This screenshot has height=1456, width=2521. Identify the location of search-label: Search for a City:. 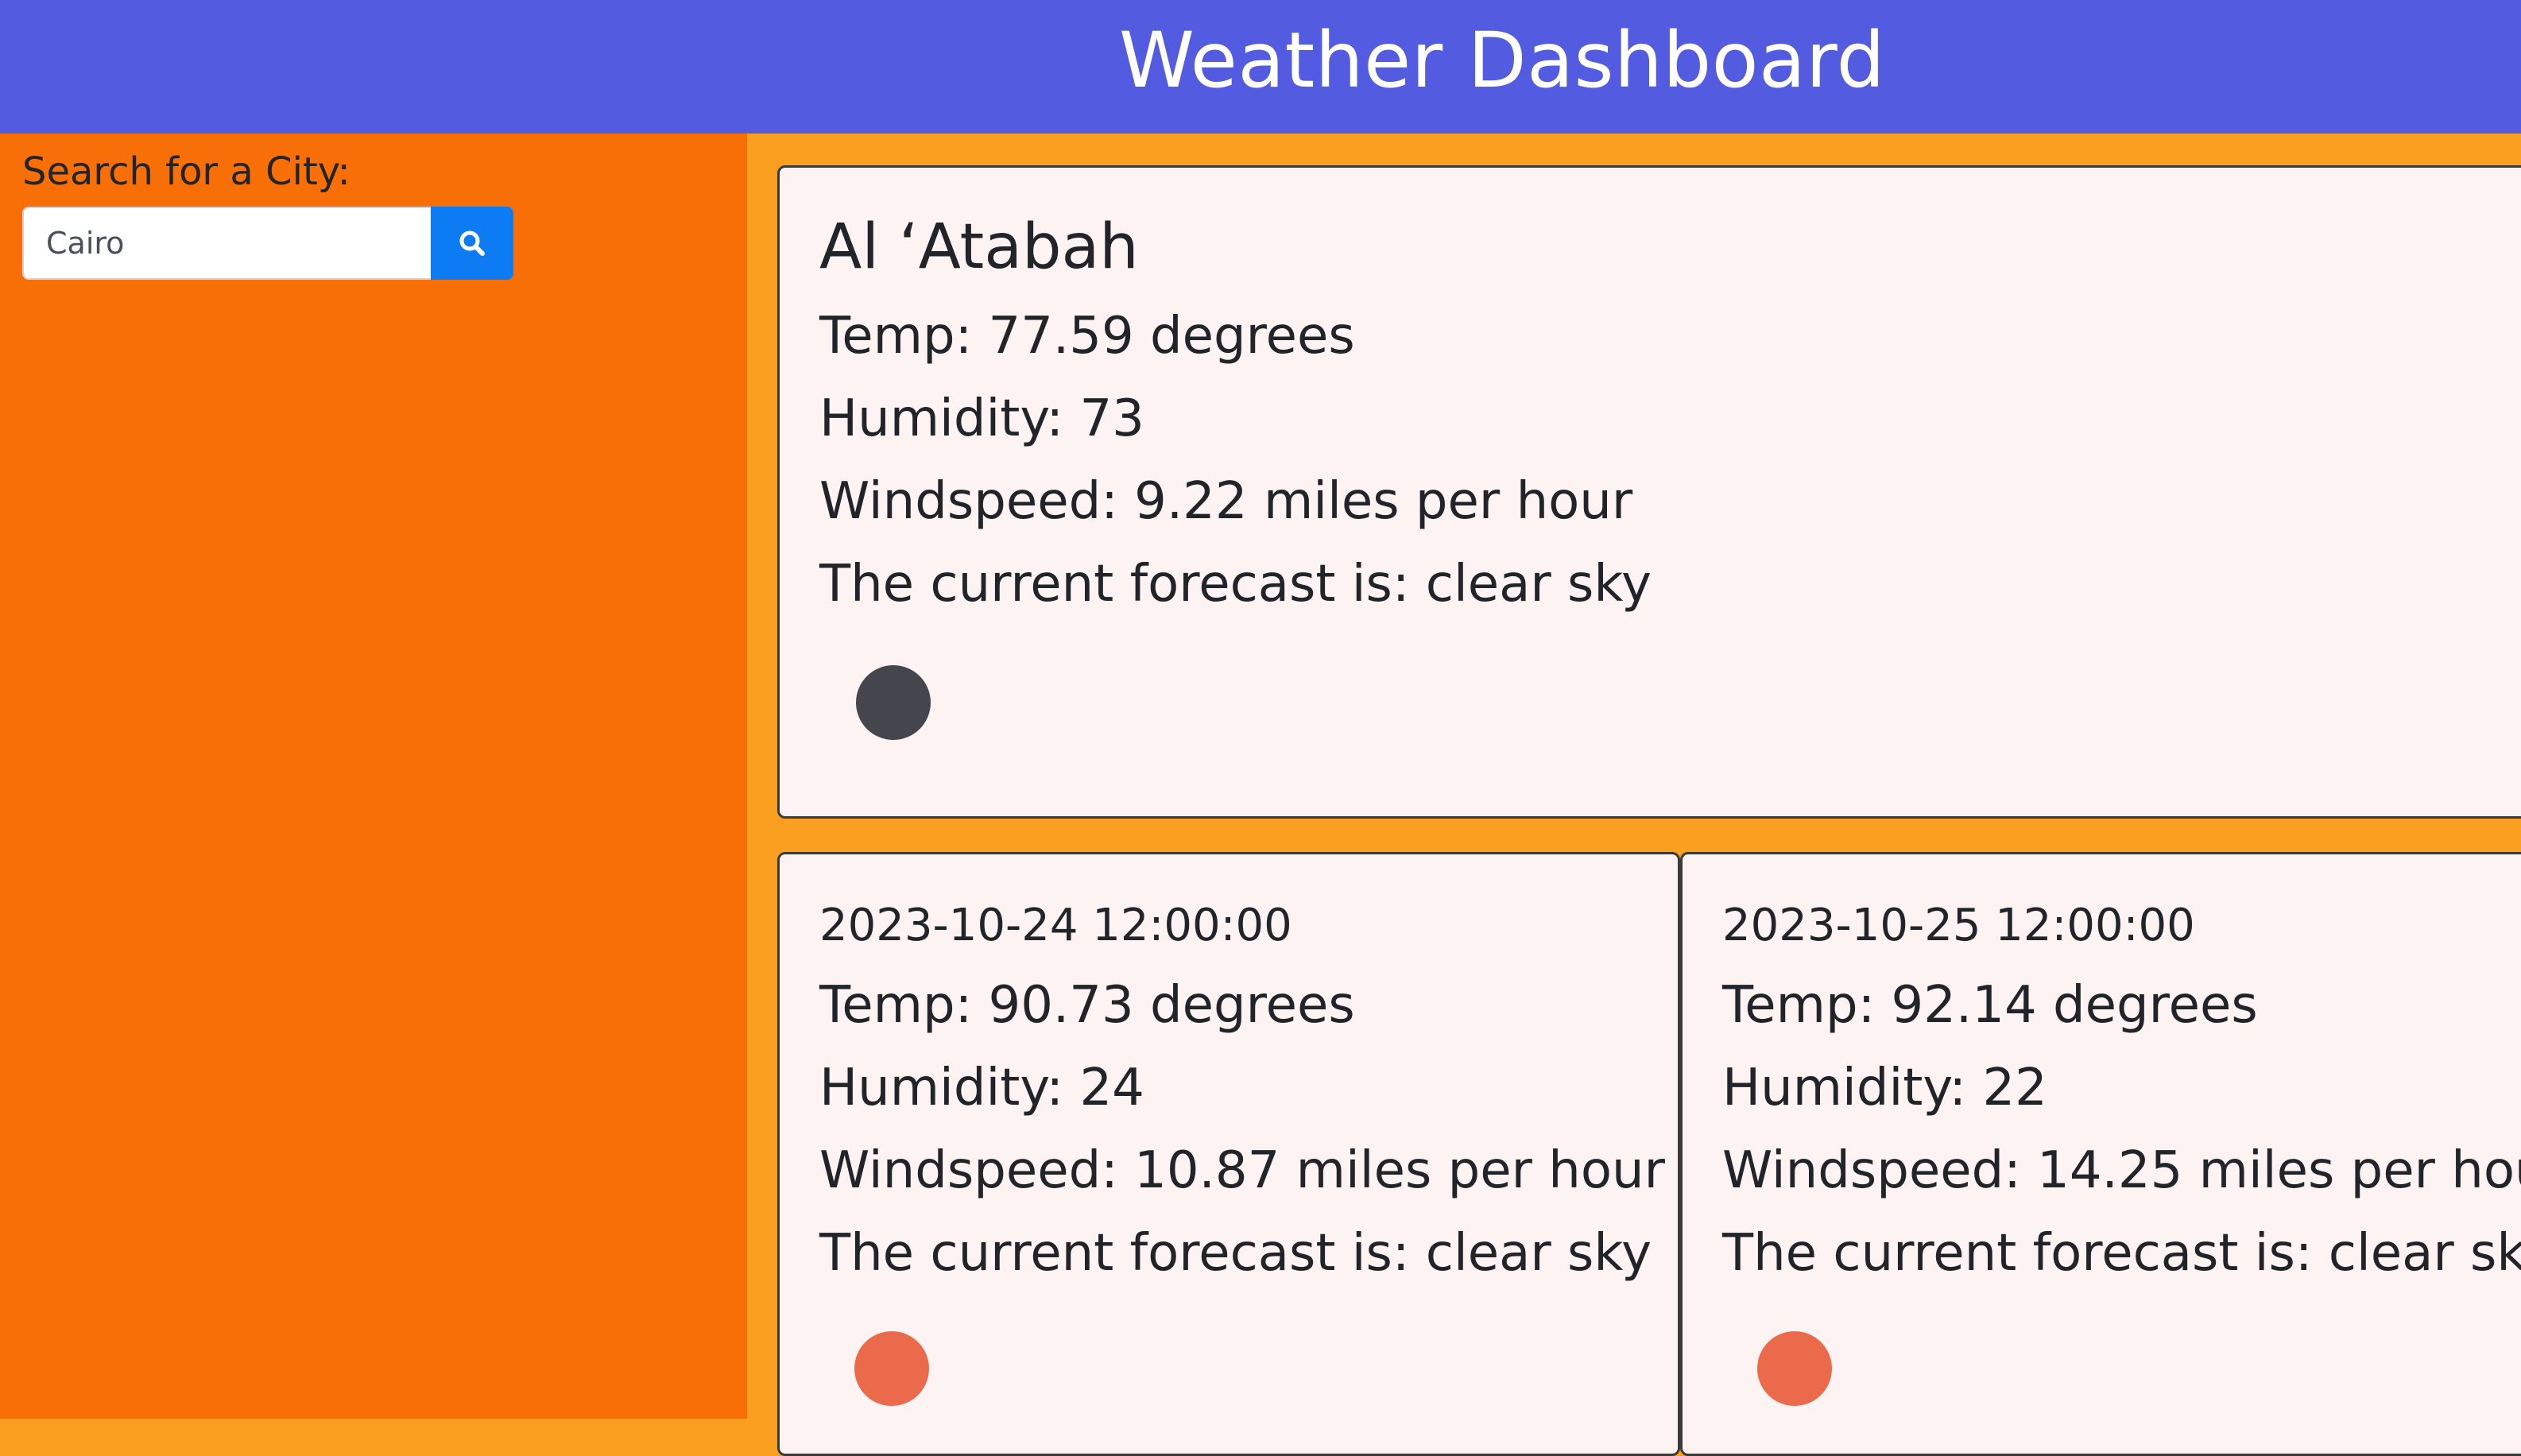
(186, 171).